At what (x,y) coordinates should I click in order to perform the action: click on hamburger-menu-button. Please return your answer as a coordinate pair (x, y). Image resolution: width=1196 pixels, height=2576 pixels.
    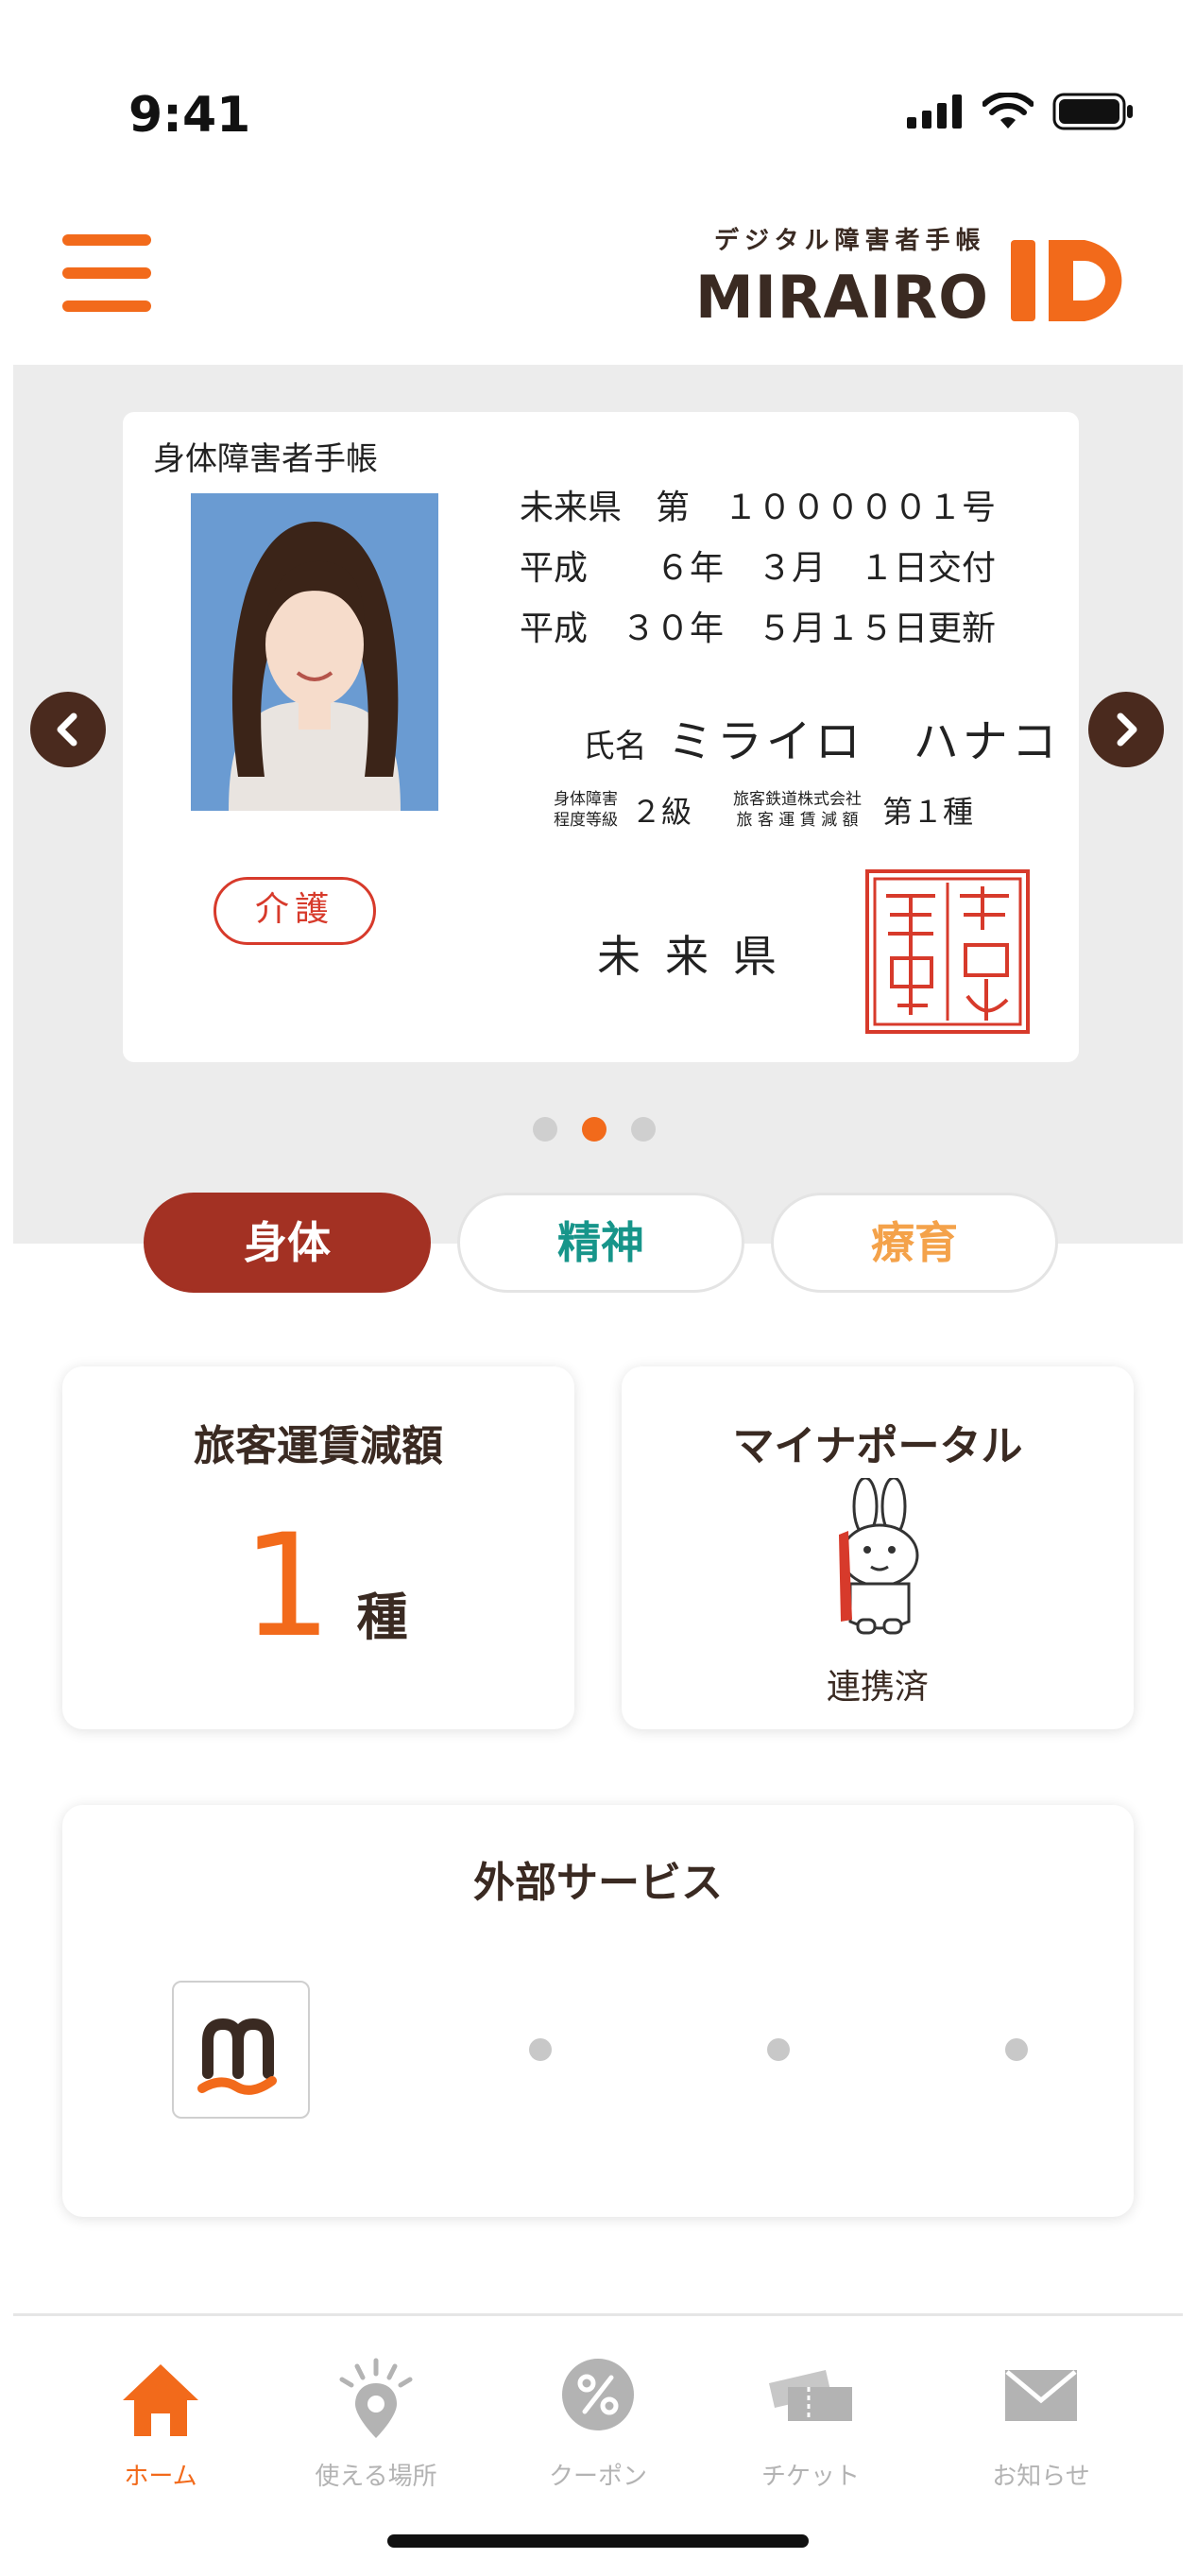
    Looking at the image, I should click on (106, 273).